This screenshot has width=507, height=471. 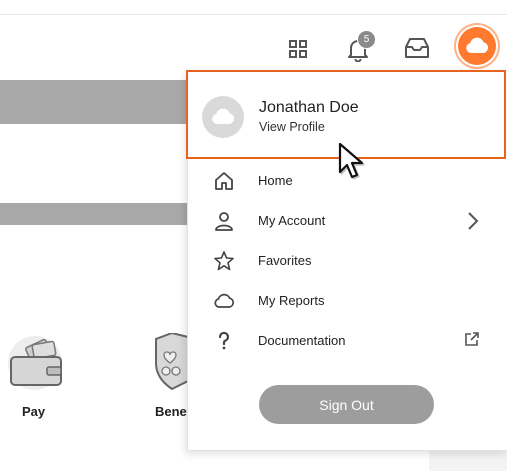 I want to click on wallet-icon, so click(x=36, y=363).